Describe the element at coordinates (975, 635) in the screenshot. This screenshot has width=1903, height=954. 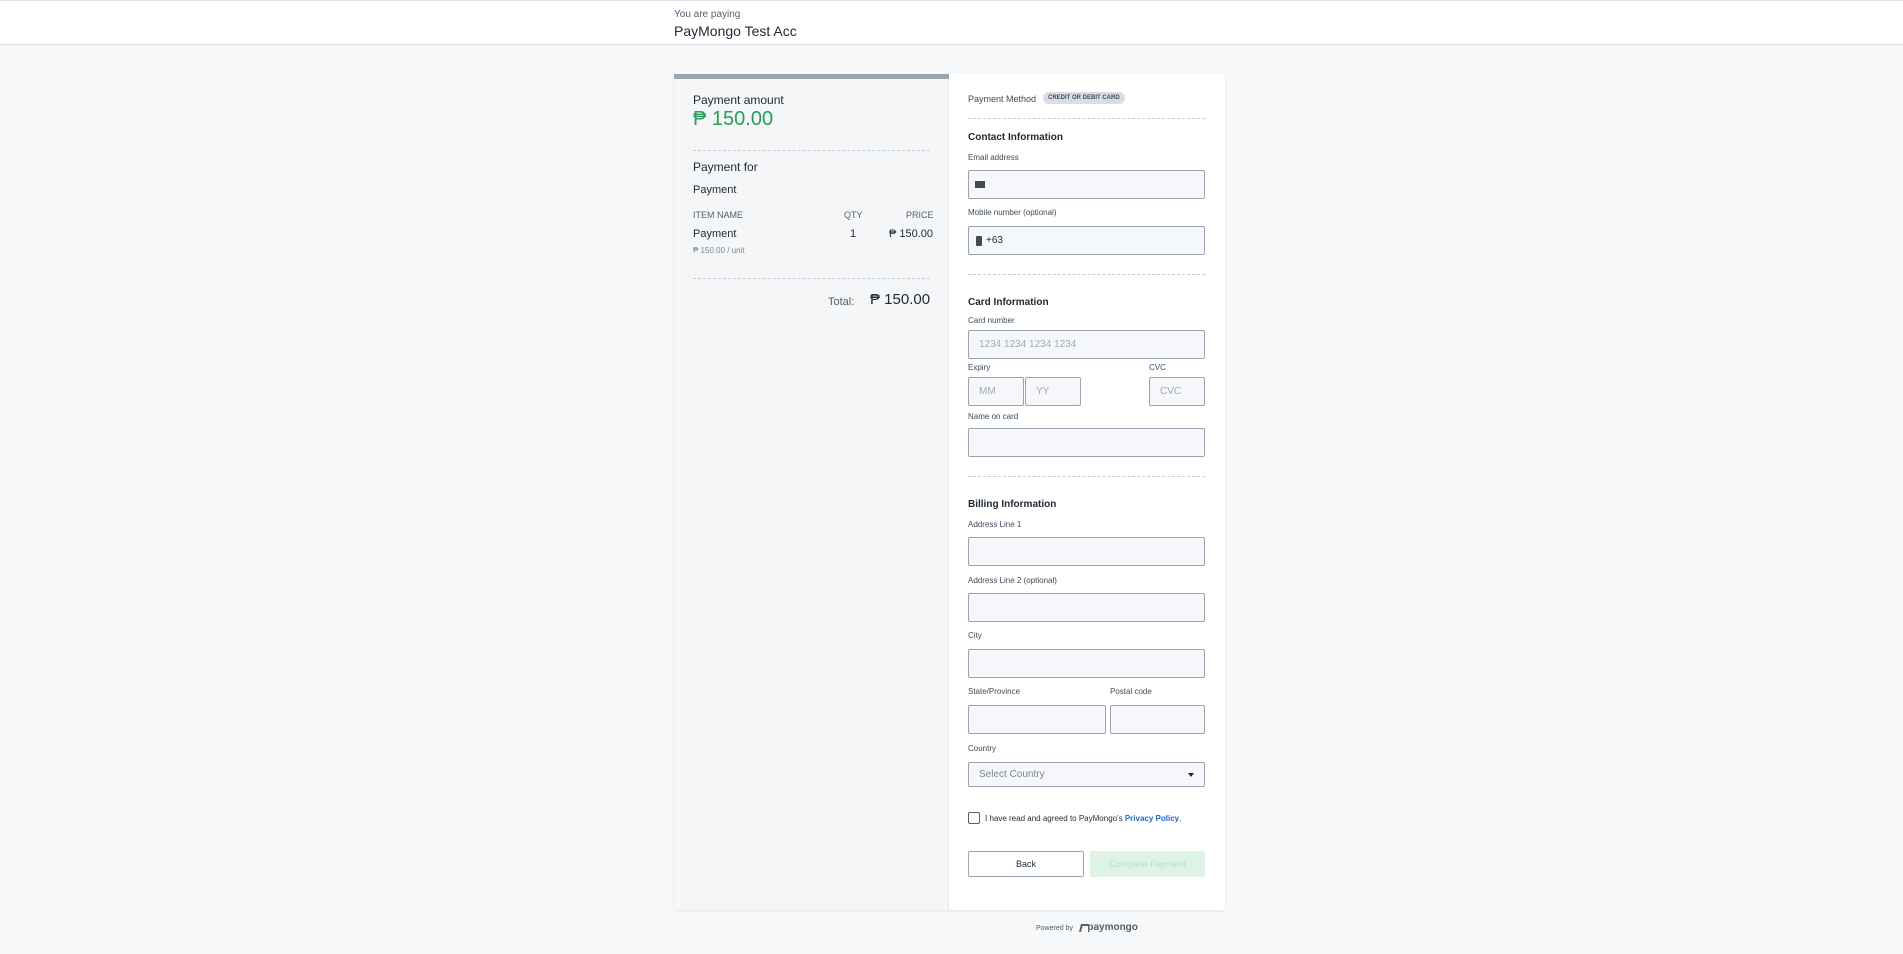
I see `city-label: City` at that location.